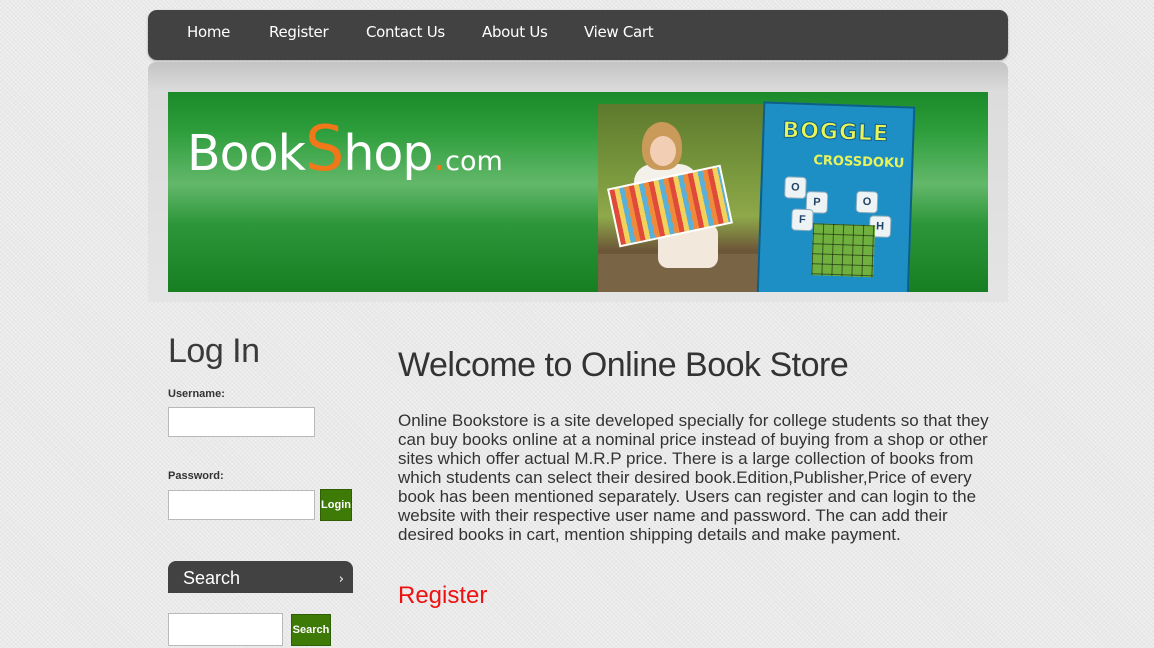 This screenshot has width=1154, height=648. Describe the element at coordinates (515, 32) in the screenshot. I see `nav-about-link: About Us` at that location.